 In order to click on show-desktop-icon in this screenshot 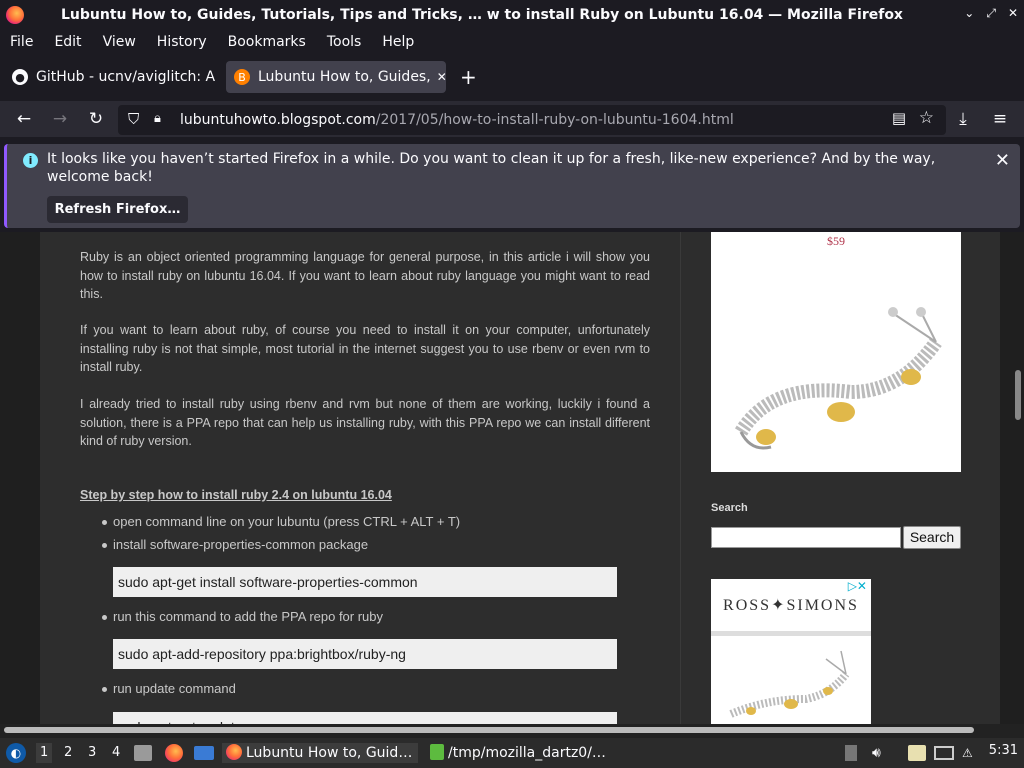, I will do `click(204, 753)`.